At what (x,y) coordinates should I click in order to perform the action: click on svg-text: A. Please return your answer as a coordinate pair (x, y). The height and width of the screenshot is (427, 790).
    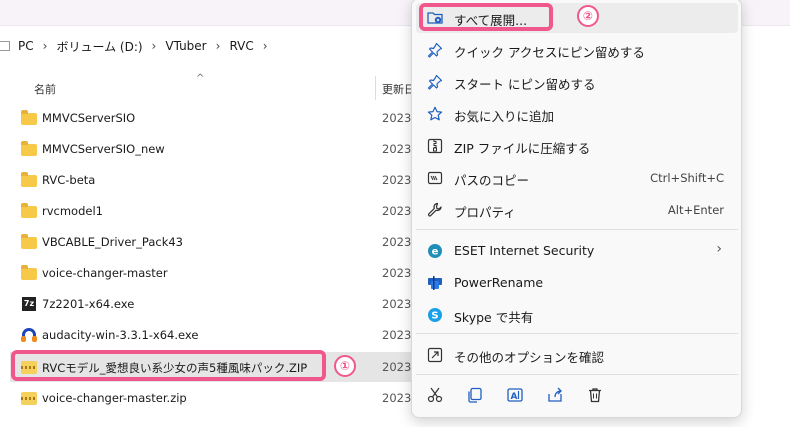
    Looking at the image, I should click on (514, 397).